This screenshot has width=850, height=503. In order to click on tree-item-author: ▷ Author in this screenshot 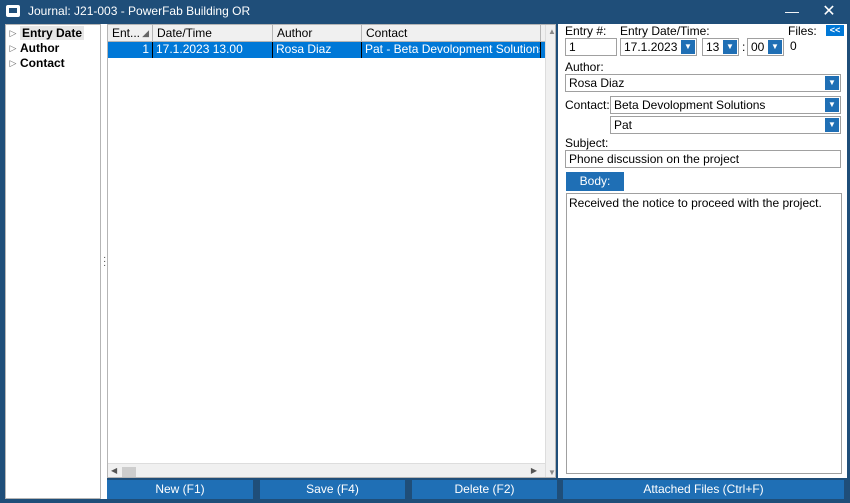, I will do `click(53, 48)`.